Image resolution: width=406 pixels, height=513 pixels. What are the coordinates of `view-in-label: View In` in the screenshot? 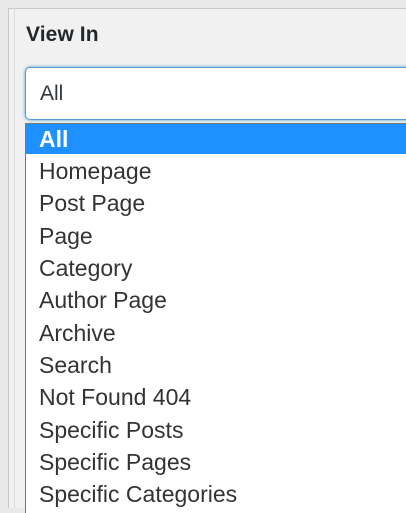 It's located at (62, 34).